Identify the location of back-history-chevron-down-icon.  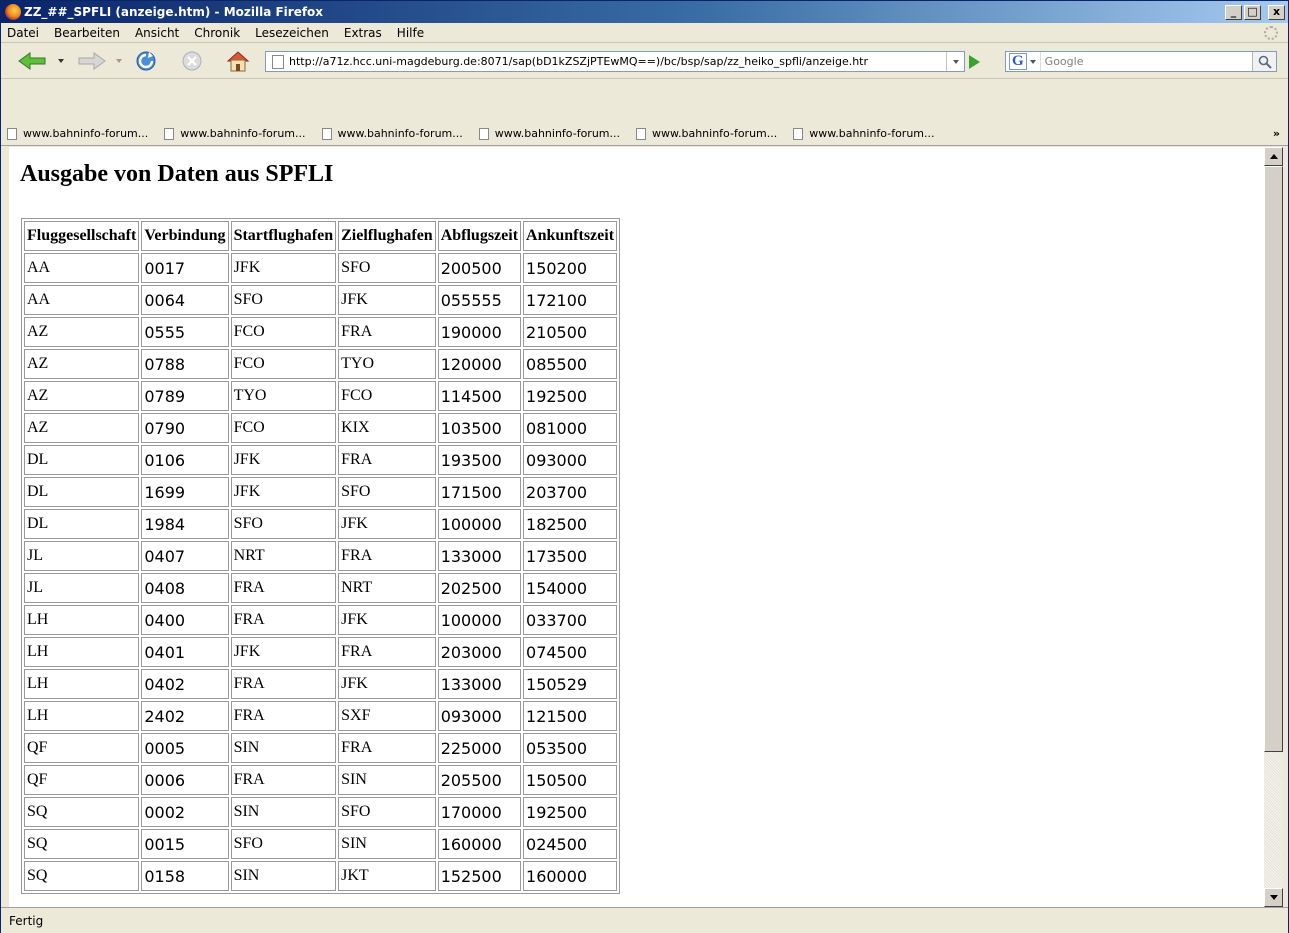
(61, 61).